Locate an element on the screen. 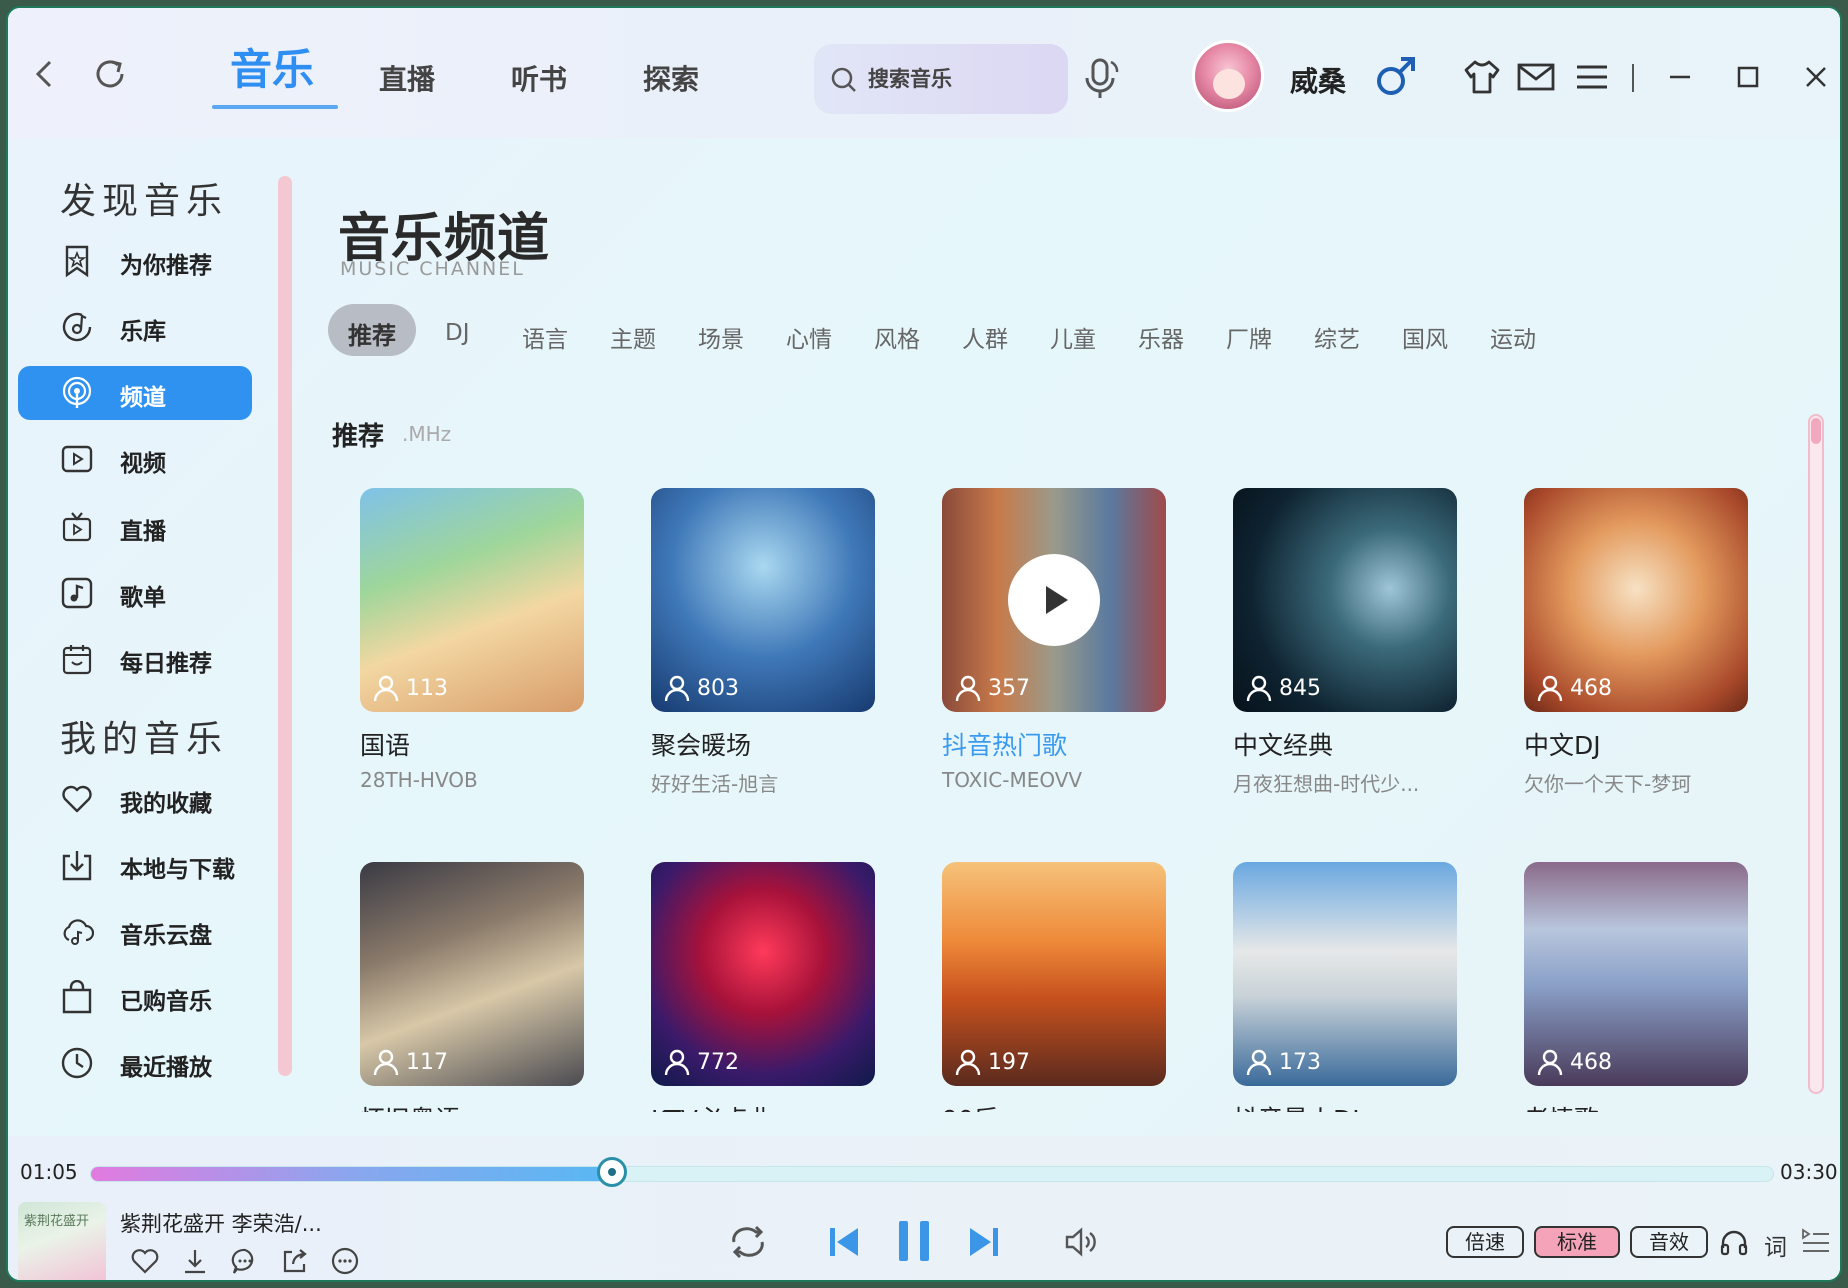  tab-music: 音乐 is located at coordinates (272, 66).